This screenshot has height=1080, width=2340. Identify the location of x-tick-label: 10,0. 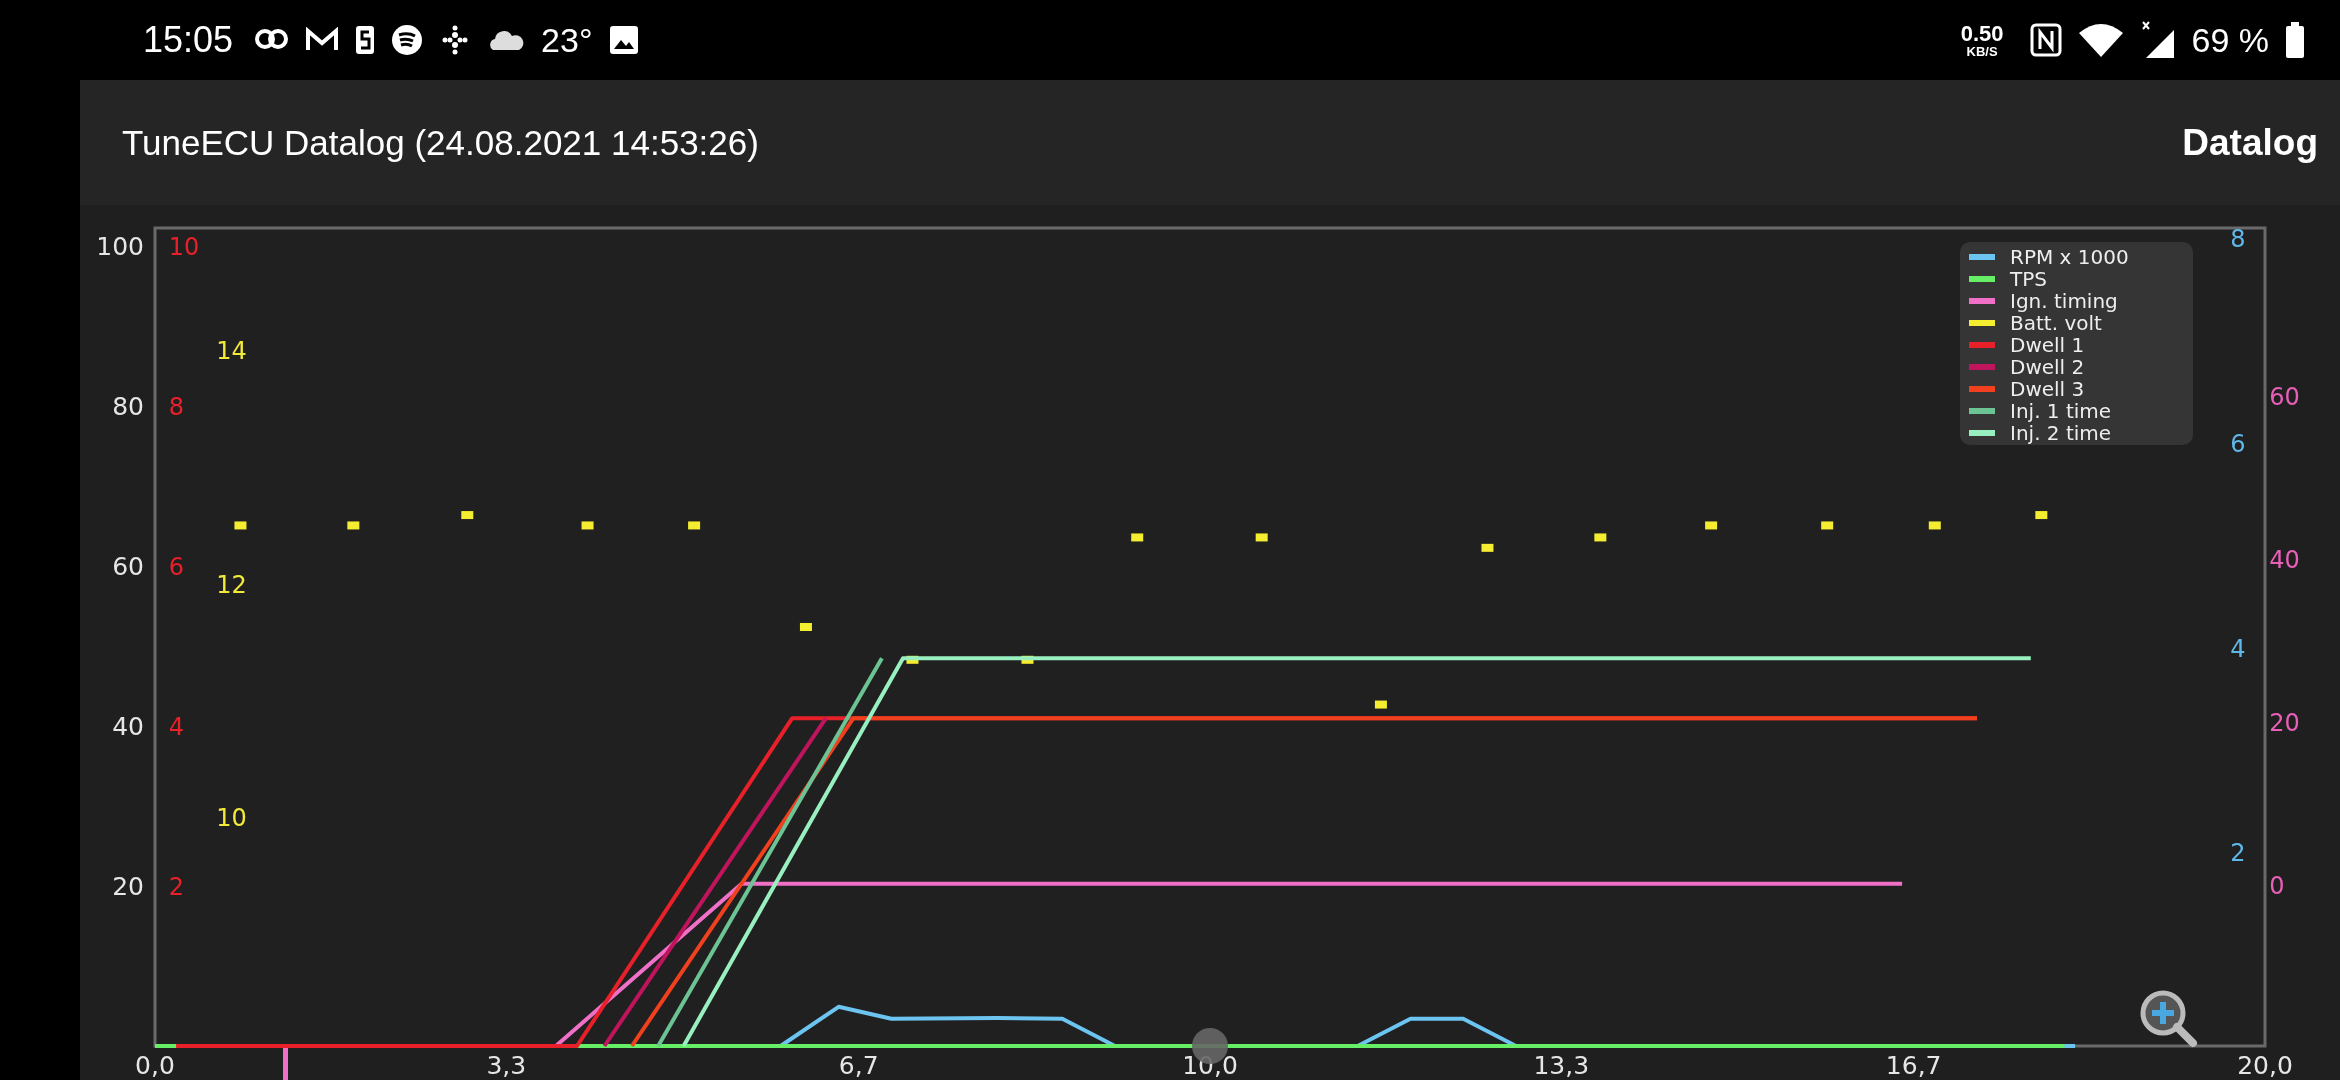
(1210, 1065).